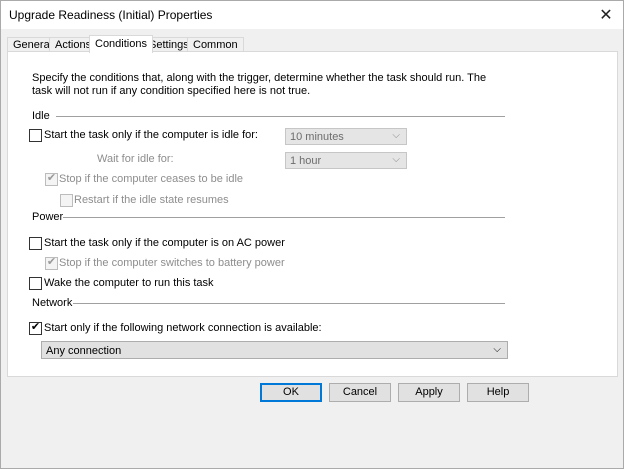 Image resolution: width=624 pixels, height=469 pixels. I want to click on ac-power-checkbox, so click(35, 243).